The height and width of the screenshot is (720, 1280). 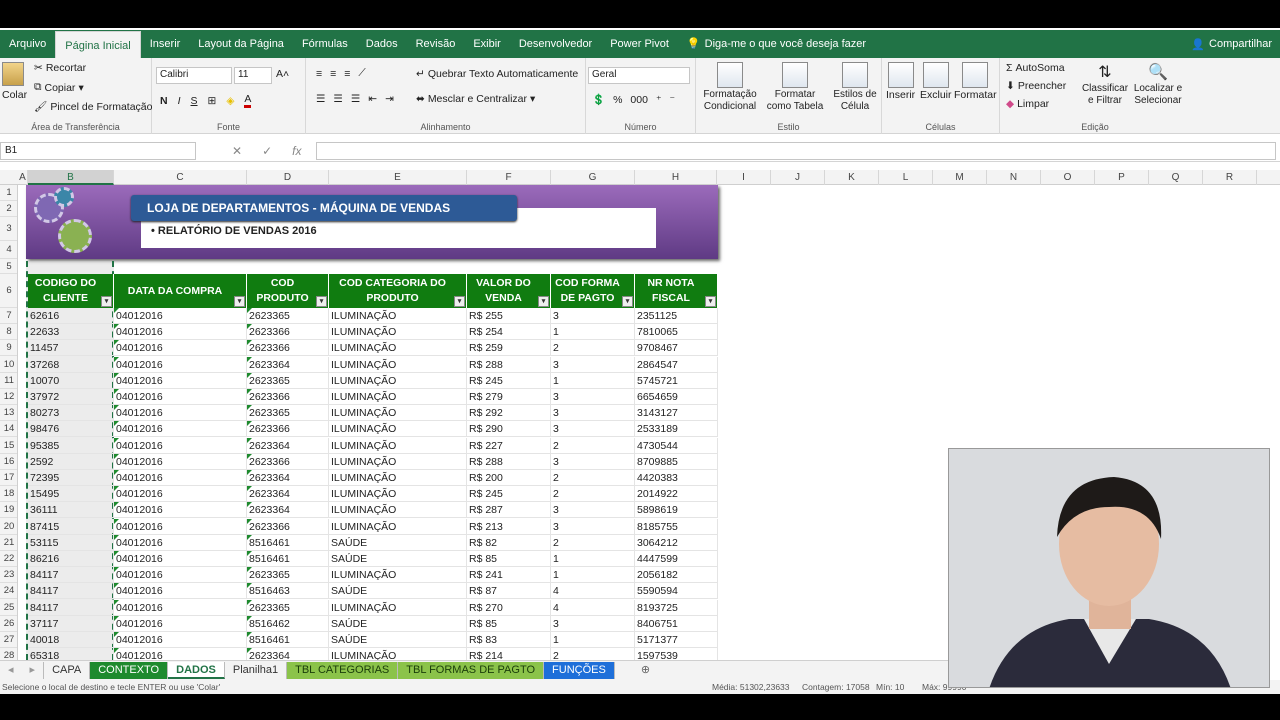 I want to click on table-cell: R$ 287, so click(x=509, y=510).